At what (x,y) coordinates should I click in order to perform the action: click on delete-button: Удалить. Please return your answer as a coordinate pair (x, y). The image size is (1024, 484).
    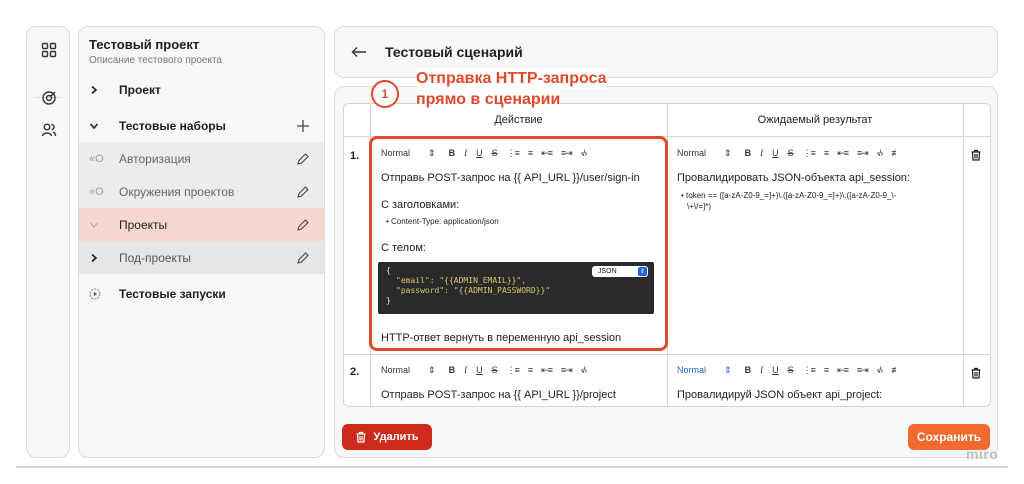
    Looking at the image, I should click on (387, 437).